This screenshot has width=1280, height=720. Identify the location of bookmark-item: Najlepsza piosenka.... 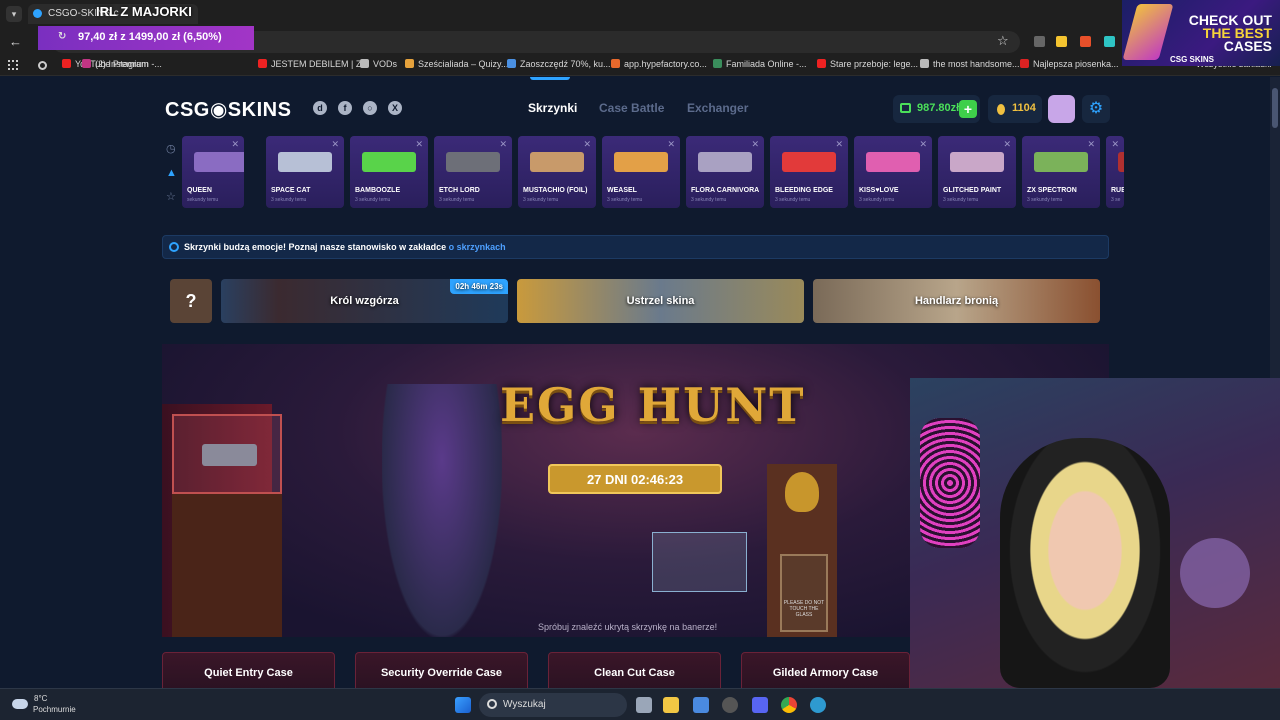
(1069, 64).